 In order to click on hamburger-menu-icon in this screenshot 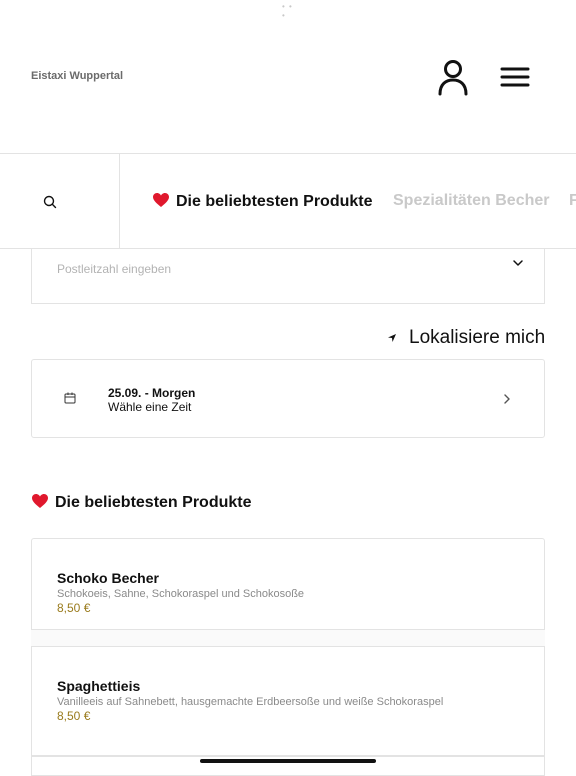, I will do `click(515, 77)`.